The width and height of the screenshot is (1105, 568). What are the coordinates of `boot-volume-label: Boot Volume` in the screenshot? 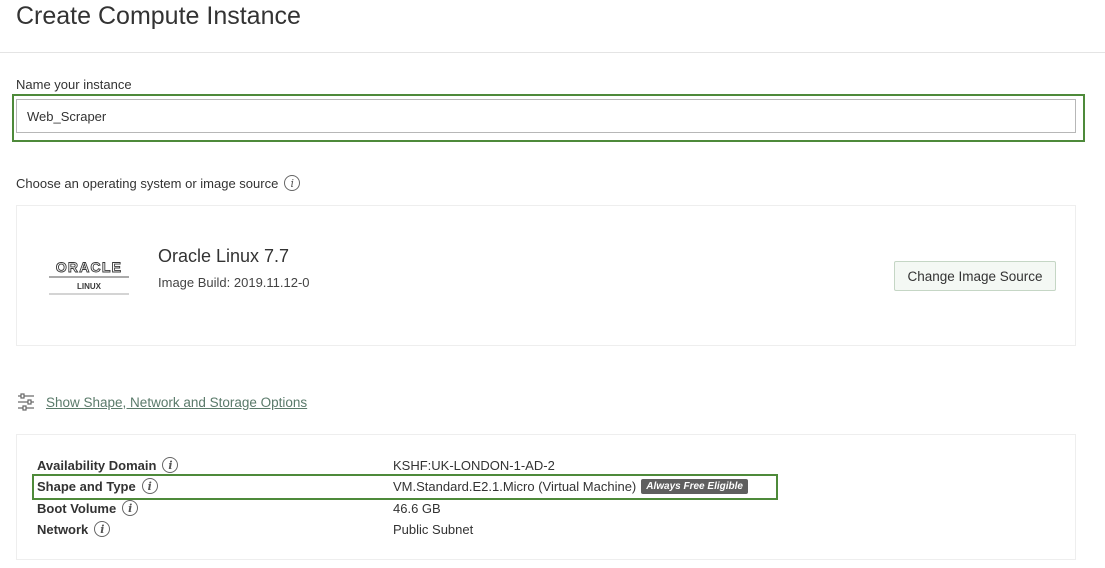 It's located at (77, 508).